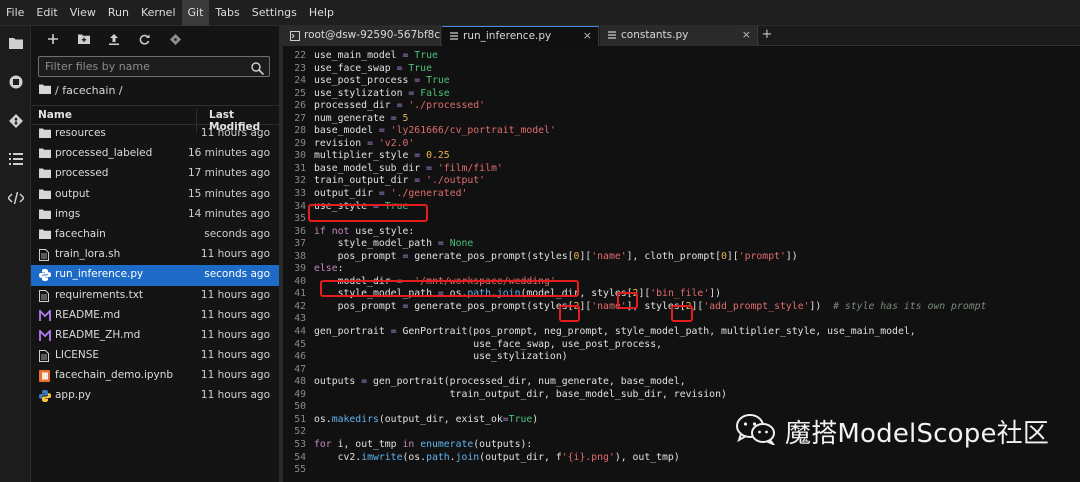  I want to click on menu-bar: File Edit View Run Kernel Git Tabs Settings Help, so click(540, 13).